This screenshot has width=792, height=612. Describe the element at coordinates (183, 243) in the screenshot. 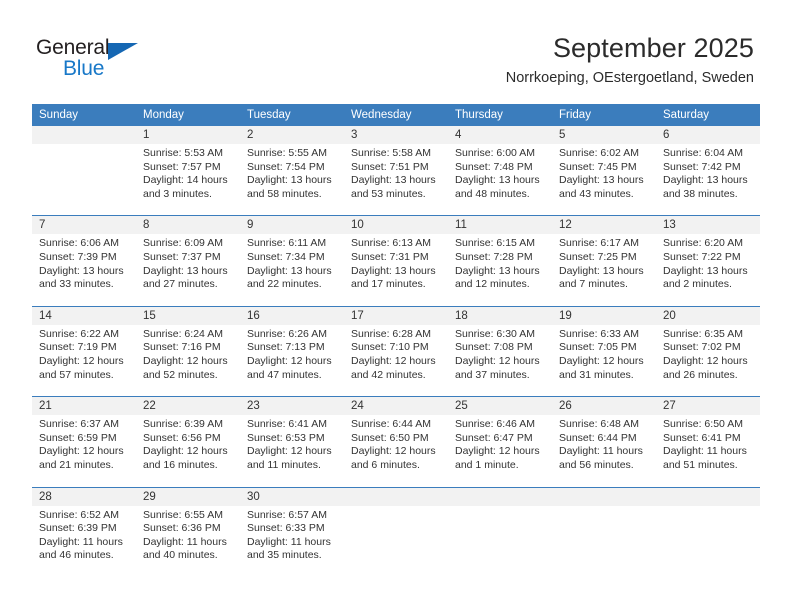

I see `sunrise-text: Sunrise: 6:09 AM` at that location.